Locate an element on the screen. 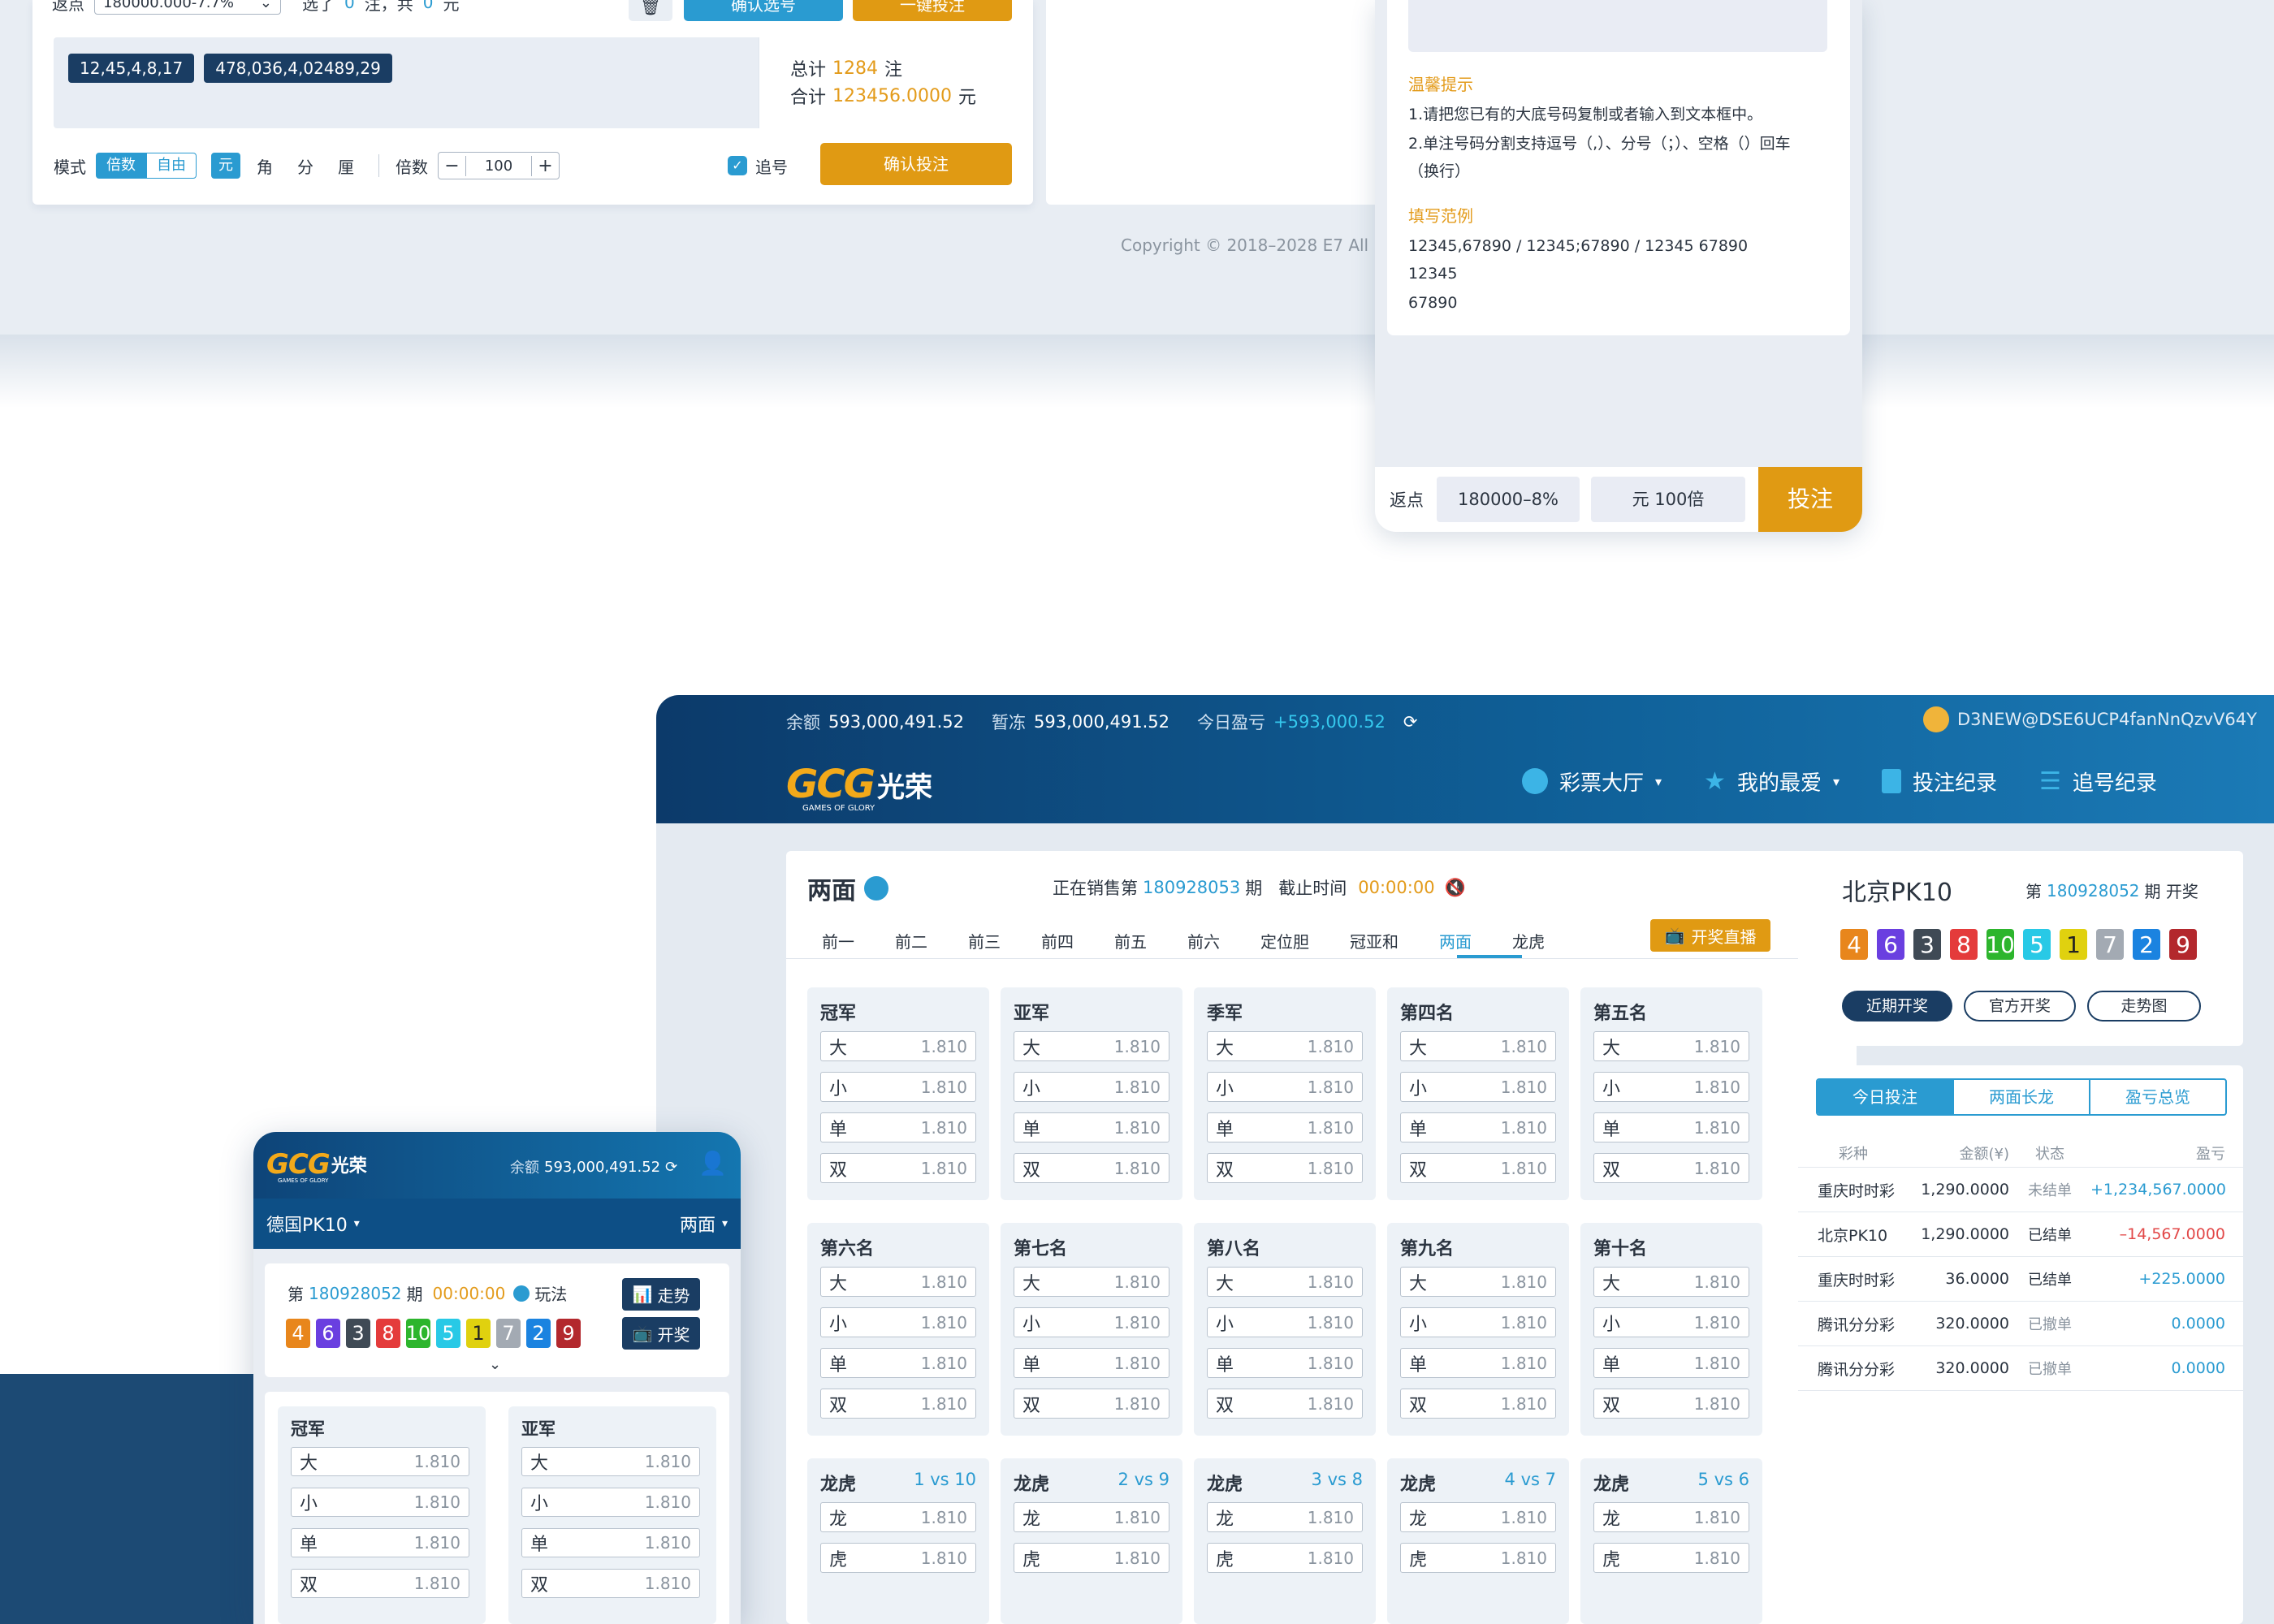 Image resolution: width=2274 pixels, height=1624 pixels. one-click-bet-button: 一键投注 is located at coordinates (932, 11).